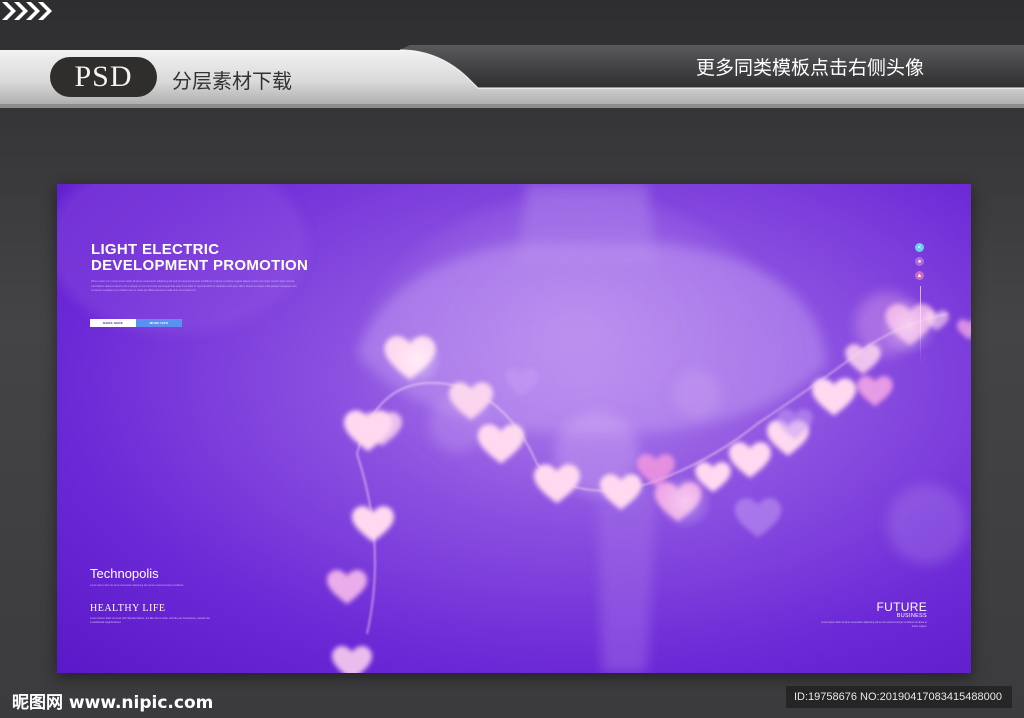  What do you see at coordinates (200, 265) in the screenshot?
I see `headline-line2: DEVELOPMENT PROMOTION` at bounding box center [200, 265].